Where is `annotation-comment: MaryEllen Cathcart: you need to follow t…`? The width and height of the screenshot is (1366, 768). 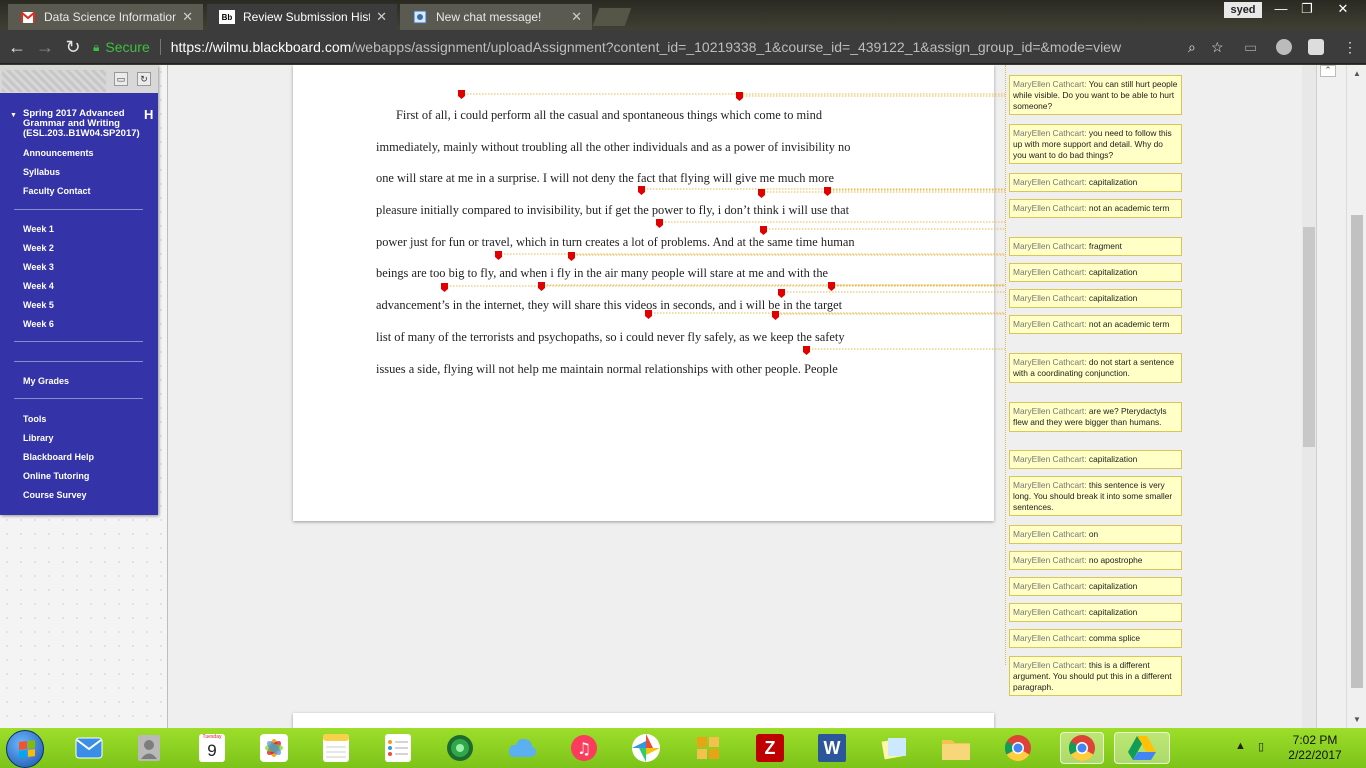
annotation-comment: MaryEllen Cathcart: you need to follow t… is located at coordinates (1095, 144).